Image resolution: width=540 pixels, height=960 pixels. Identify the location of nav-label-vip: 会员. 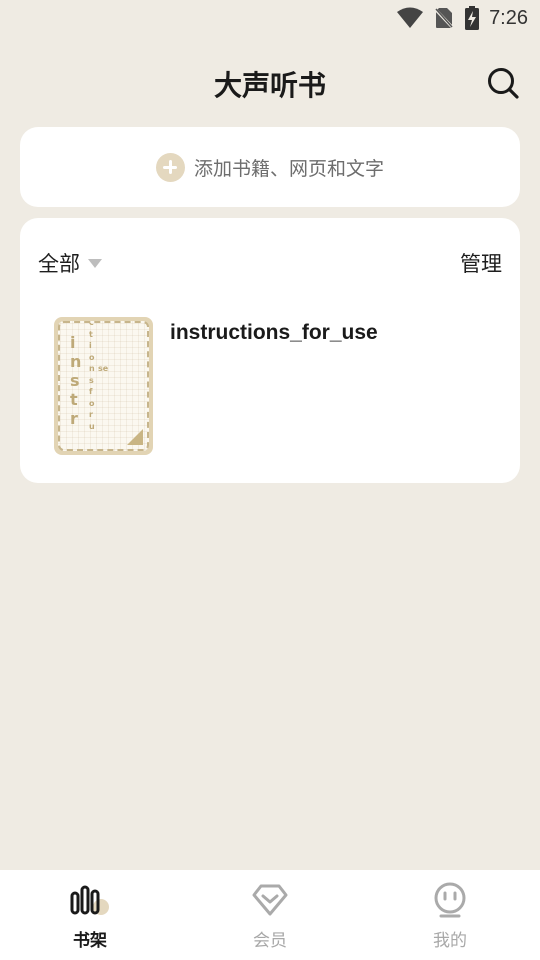
(270, 941).